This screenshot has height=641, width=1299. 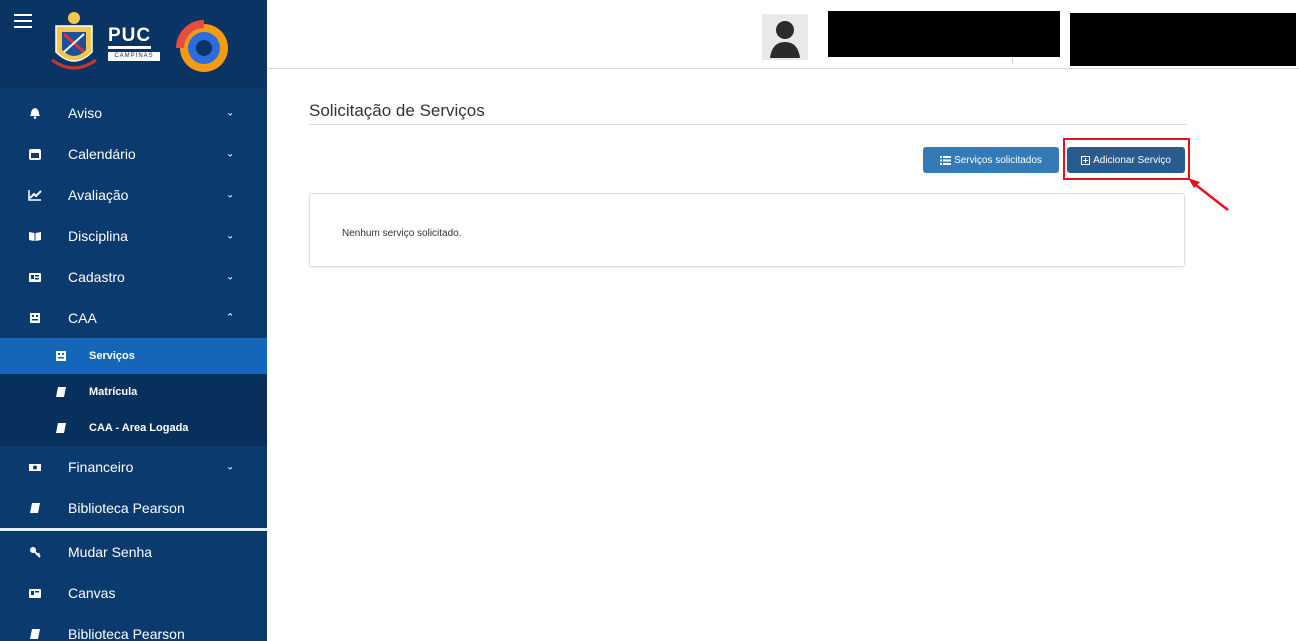 I want to click on sidebar-subitem-servicos: Serviços, so click(x=133, y=356).